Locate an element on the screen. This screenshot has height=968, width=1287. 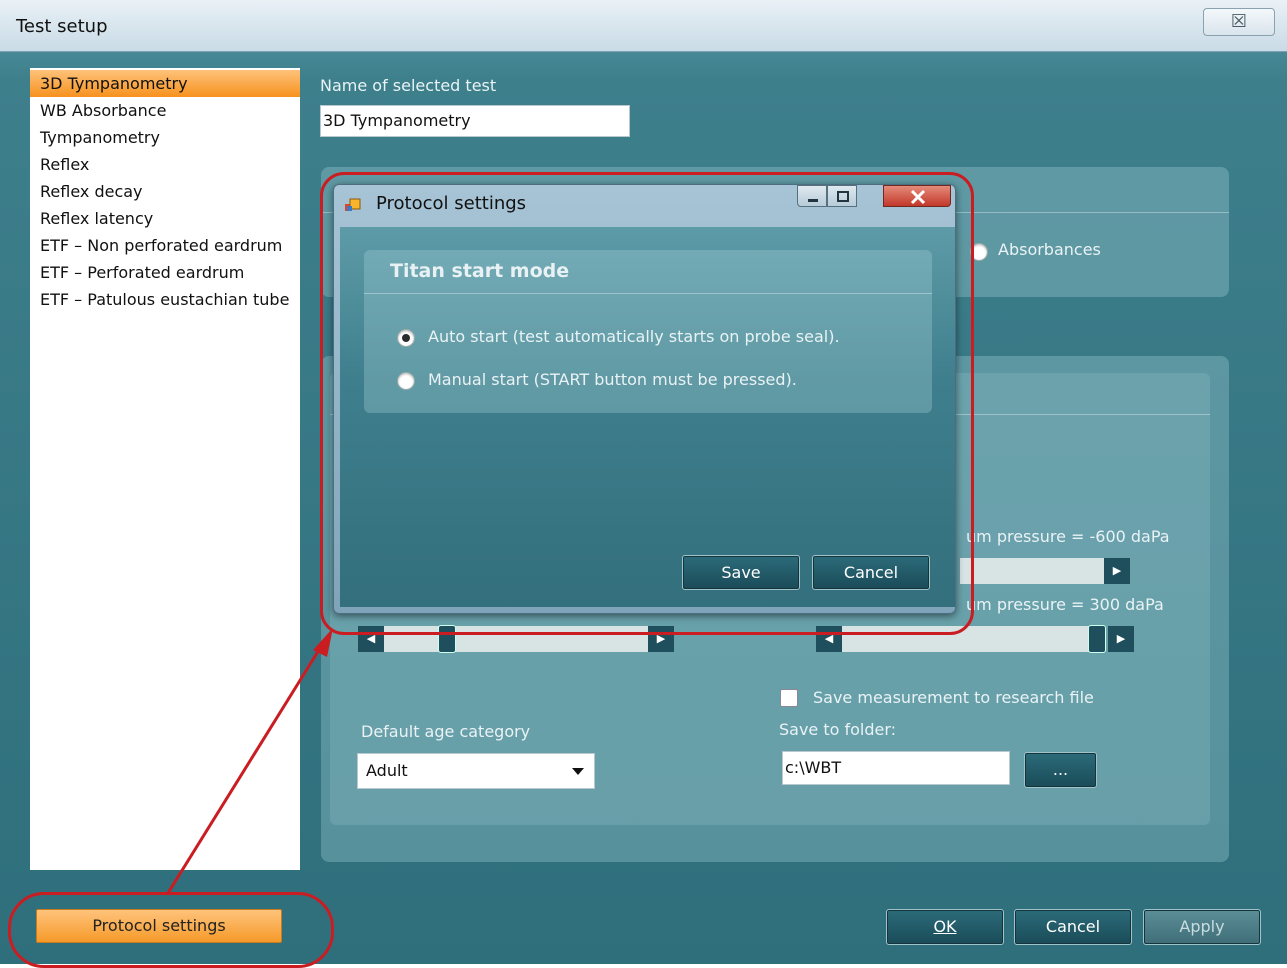
annotation-arrow is located at coordinates (249, 761).